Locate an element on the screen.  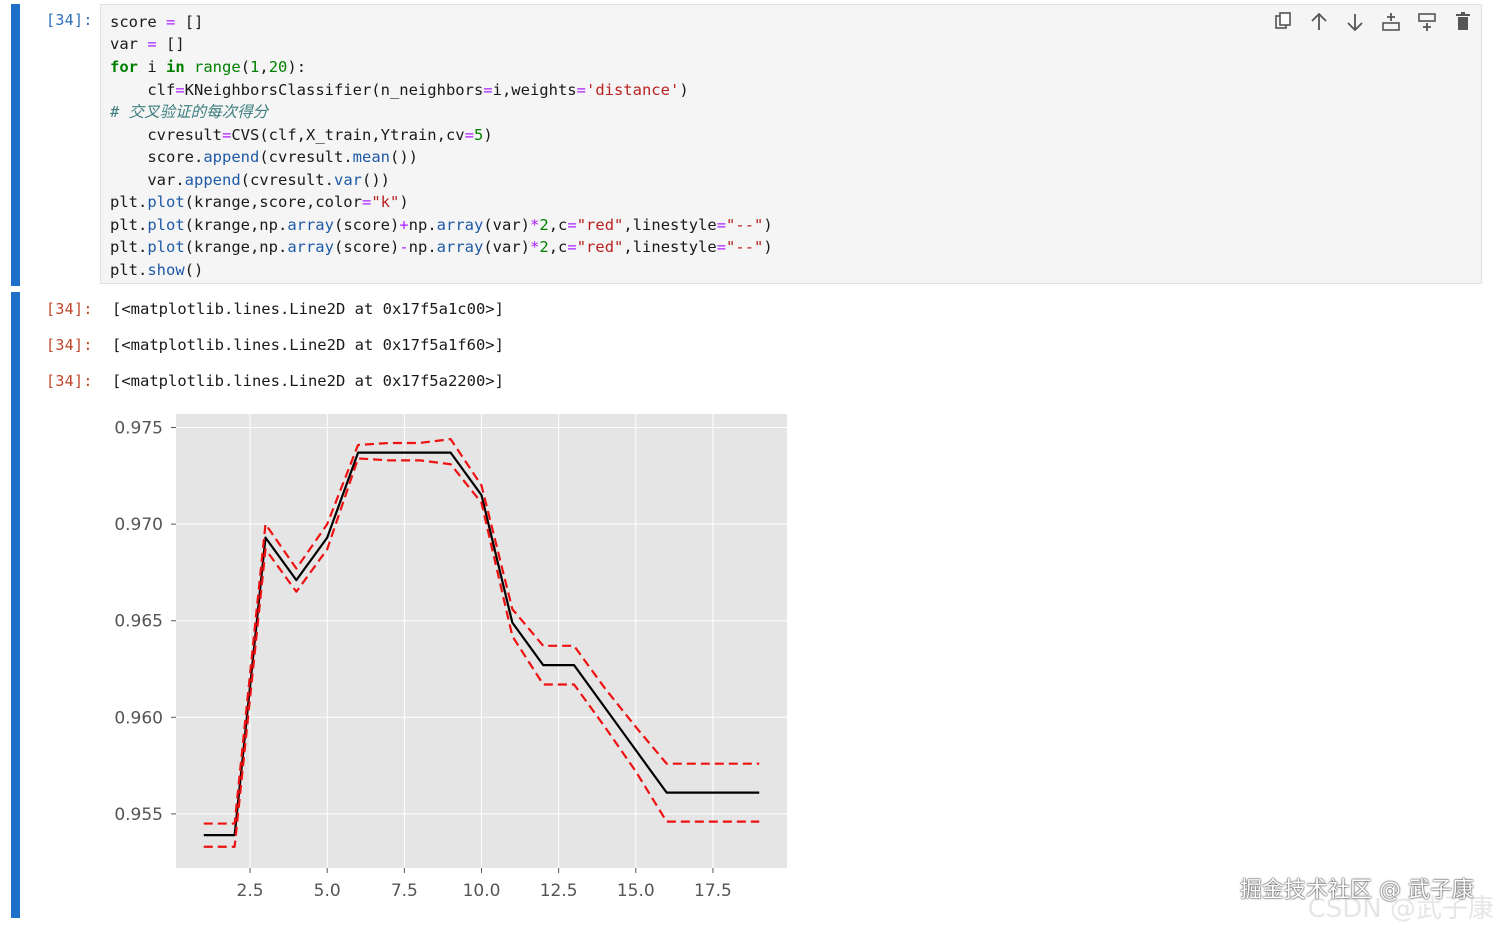
x-tick-label: 7.5 is located at coordinates (404, 891).